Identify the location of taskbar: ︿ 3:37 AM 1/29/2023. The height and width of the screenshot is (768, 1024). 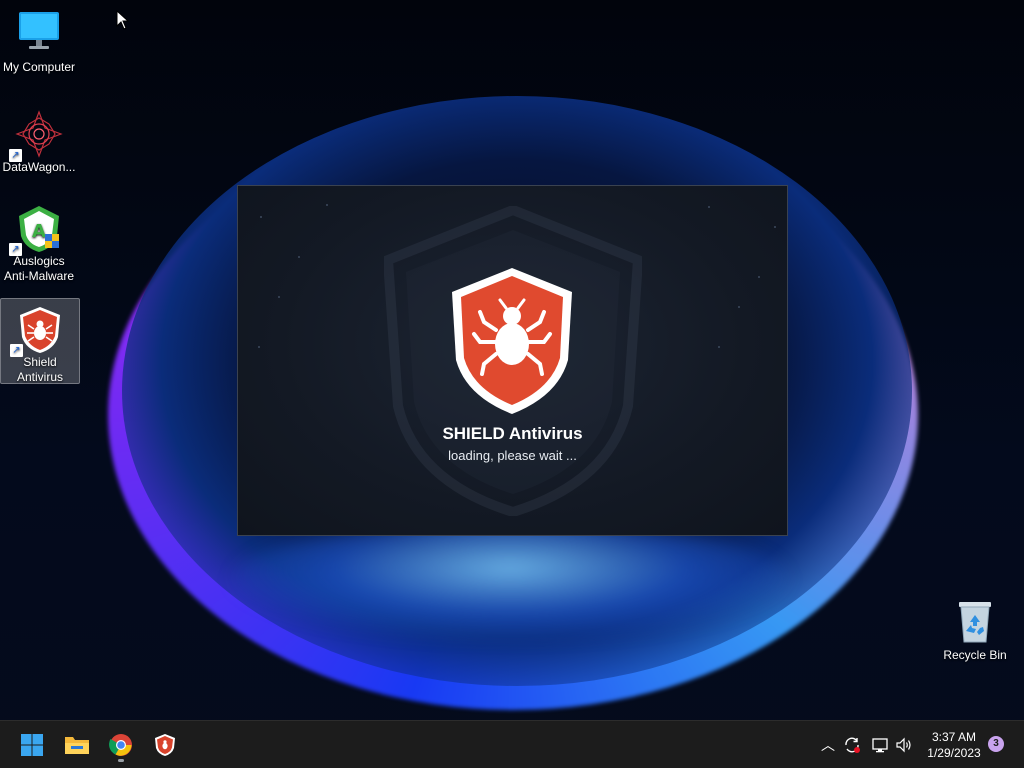
(512, 744).